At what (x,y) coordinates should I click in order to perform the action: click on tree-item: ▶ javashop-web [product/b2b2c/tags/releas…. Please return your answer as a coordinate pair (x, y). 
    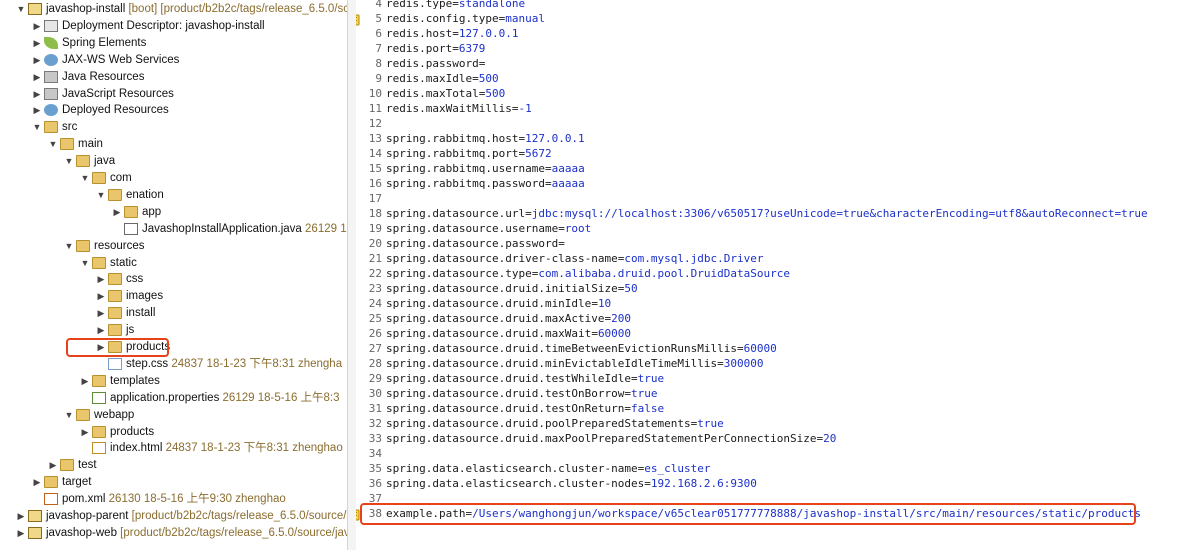
    Looking at the image, I should click on (173, 533).